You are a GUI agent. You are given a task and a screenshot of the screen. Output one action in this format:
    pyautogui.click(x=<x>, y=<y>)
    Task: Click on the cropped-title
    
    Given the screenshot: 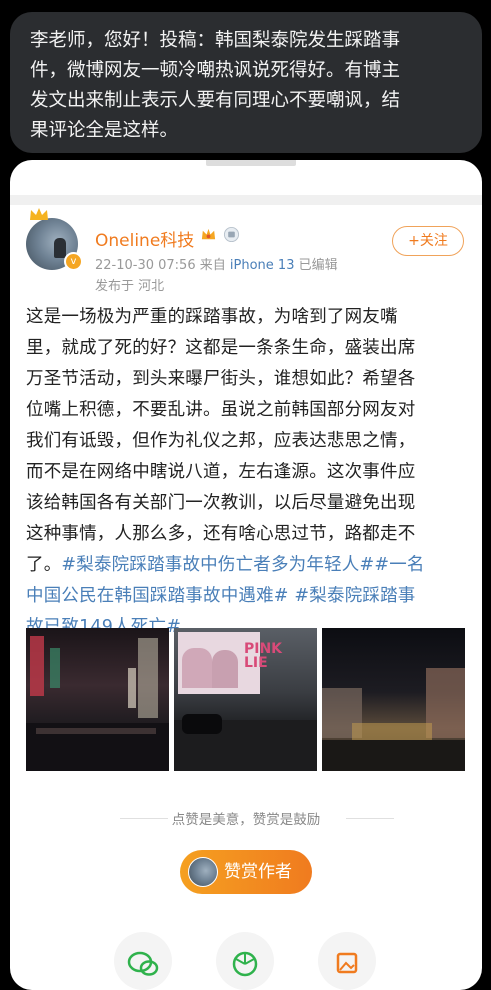 What is the action you would take?
    pyautogui.click(x=251, y=163)
    